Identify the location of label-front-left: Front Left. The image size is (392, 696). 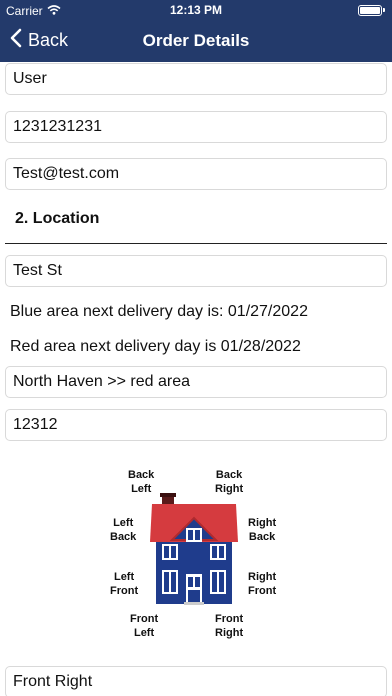
(144, 626).